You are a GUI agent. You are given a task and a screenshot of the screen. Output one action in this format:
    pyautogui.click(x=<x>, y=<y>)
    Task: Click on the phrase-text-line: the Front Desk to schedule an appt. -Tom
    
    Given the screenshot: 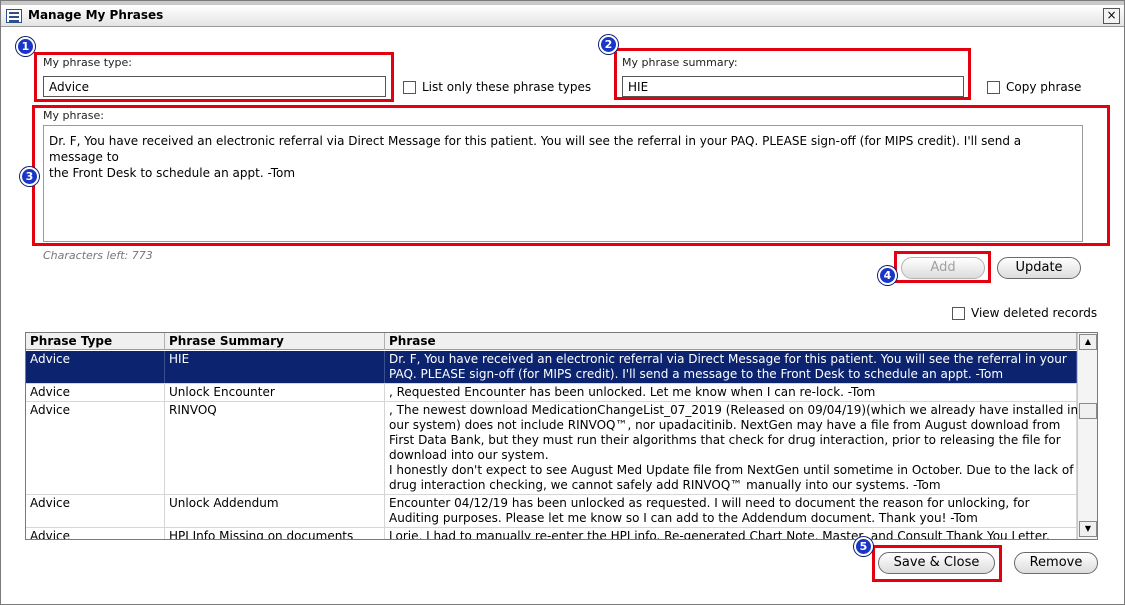 What is the action you would take?
    pyautogui.click(x=172, y=173)
    